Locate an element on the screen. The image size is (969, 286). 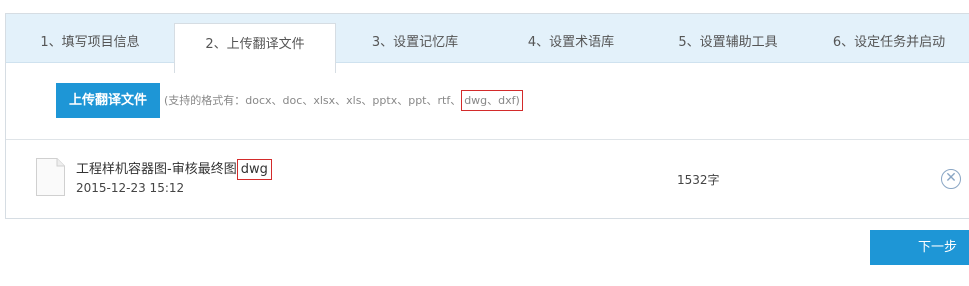
tab-label: 4、设置术语库 is located at coordinates (571, 42).